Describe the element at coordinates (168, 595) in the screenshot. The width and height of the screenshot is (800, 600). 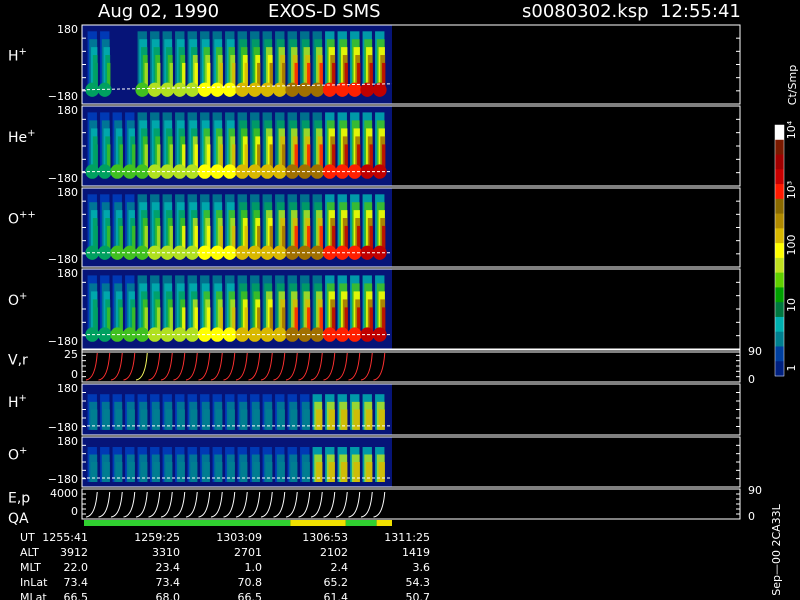
I see `footer-cell: 68.0` at that location.